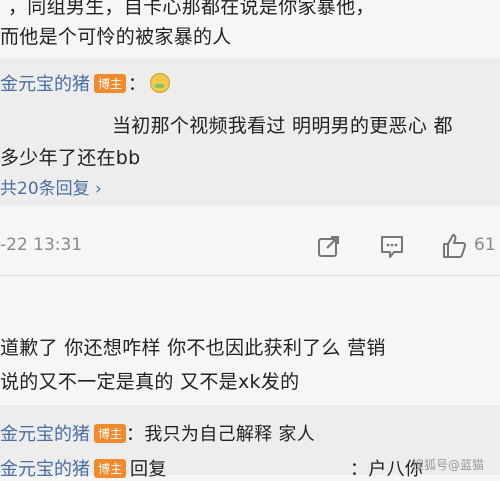 Image resolution: width=500 pixels, height=481 pixels. Describe the element at coordinates (116, 37) in the screenshot. I see `post-text-line2: 而他是个可怜的被家暴的人` at that location.